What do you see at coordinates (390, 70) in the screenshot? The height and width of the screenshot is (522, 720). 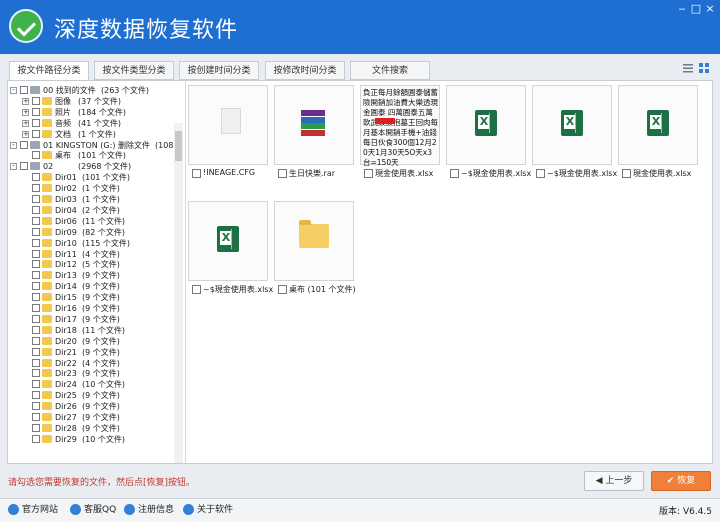 I see `tab-file-search: 文件搜索` at bounding box center [390, 70].